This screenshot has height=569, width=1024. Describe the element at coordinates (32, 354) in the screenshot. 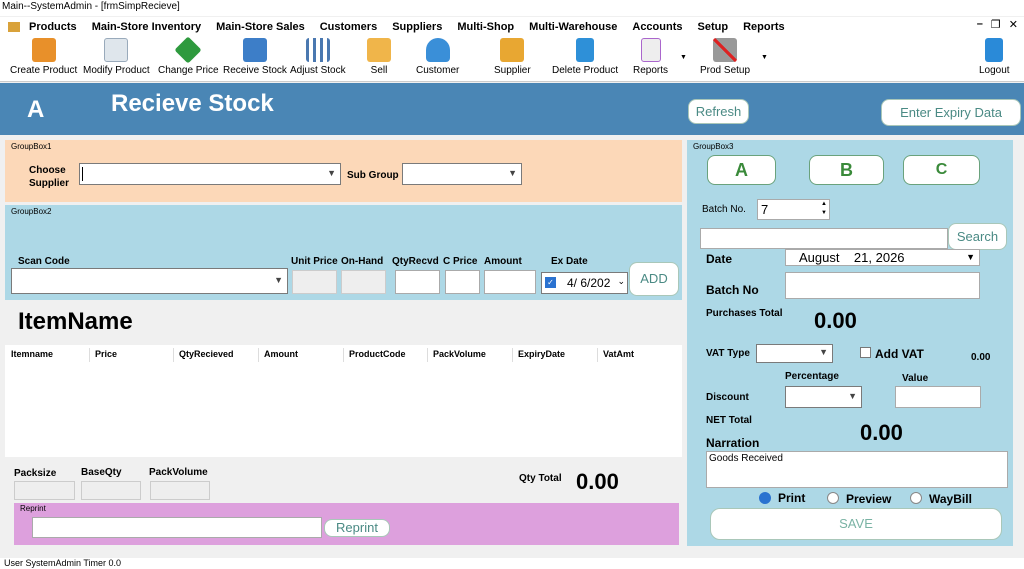

I see `column-header: Itemname` at that location.